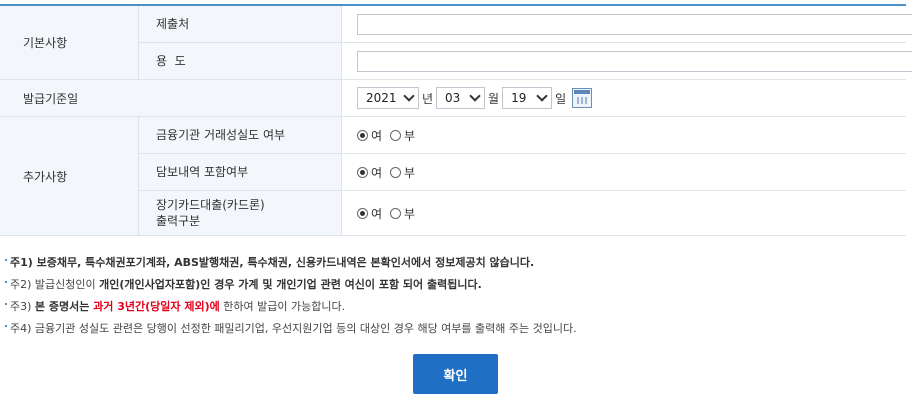 Image resolution: width=912 pixels, height=406 pixels. Describe the element at coordinates (527, 98) in the screenshot. I see `day-select: 19` at that location.